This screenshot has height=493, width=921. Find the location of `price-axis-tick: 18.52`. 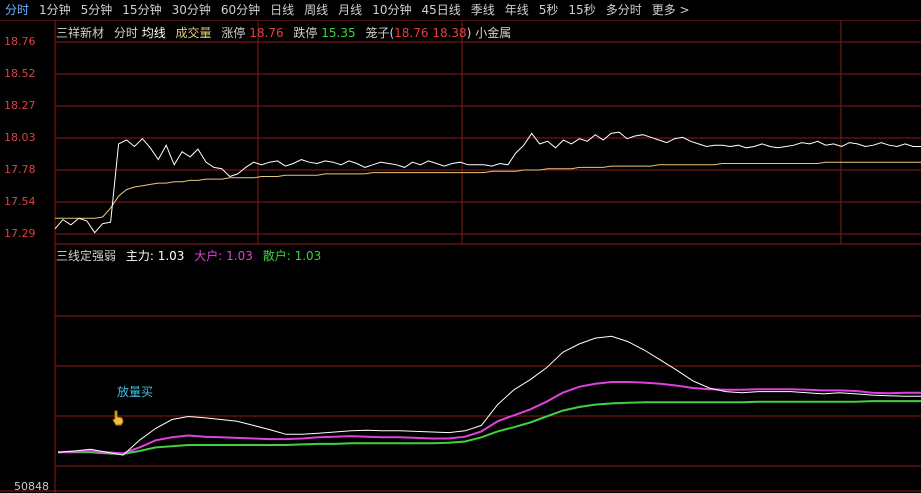

price-axis-tick: 18.52 is located at coordinates (20, 73).